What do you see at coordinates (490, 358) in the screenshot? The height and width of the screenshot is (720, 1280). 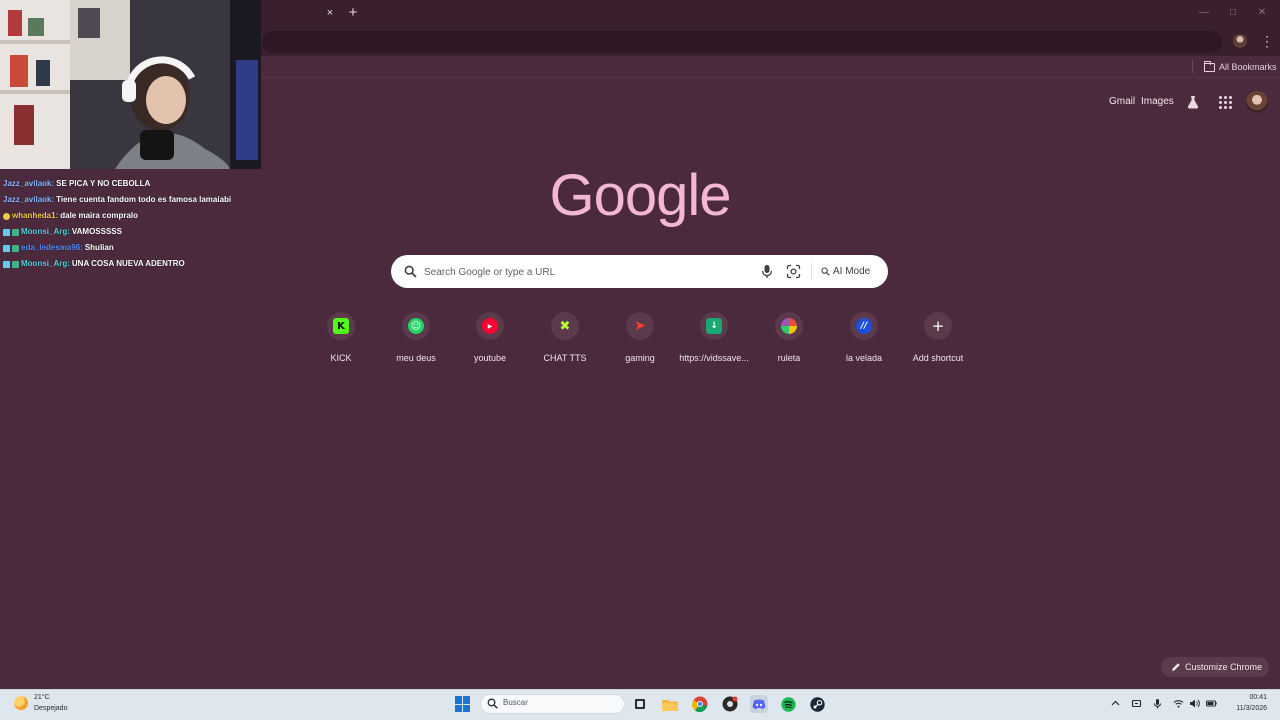 I see `shortcut-label: youtube` at bounding box center [490, 358].